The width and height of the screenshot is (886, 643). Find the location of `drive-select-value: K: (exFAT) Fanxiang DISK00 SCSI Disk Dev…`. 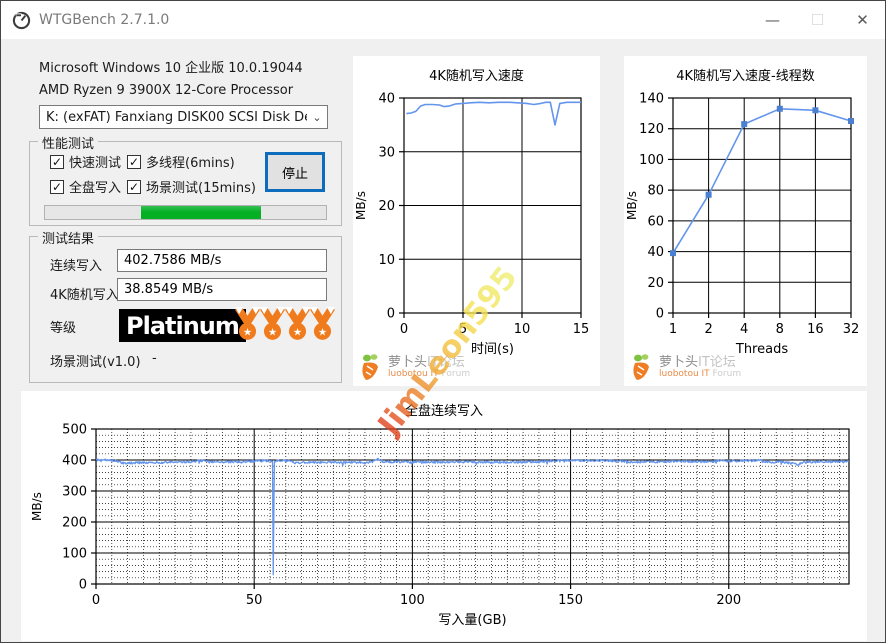

drive-select-value: K: (exFAT) Fanxiang DISK00 SCSI Disk Dev… is located at coordinates (176, 117).